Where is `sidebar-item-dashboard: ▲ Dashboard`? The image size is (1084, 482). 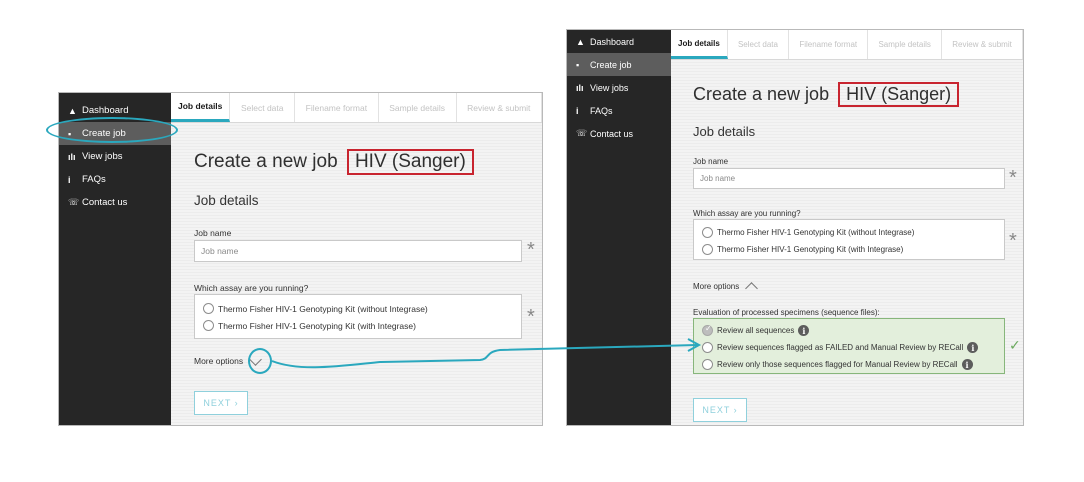
sidebar-item-dashboard: ▲ Dashboard is located at coordinates (619, 41).